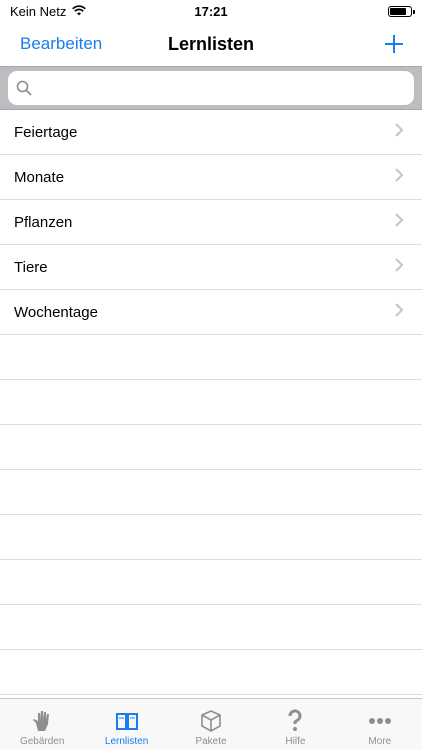 Image resolution: width=422 pixels, height=750 pixels. I want to click on tab-label: Pakete, so click(211, 741).